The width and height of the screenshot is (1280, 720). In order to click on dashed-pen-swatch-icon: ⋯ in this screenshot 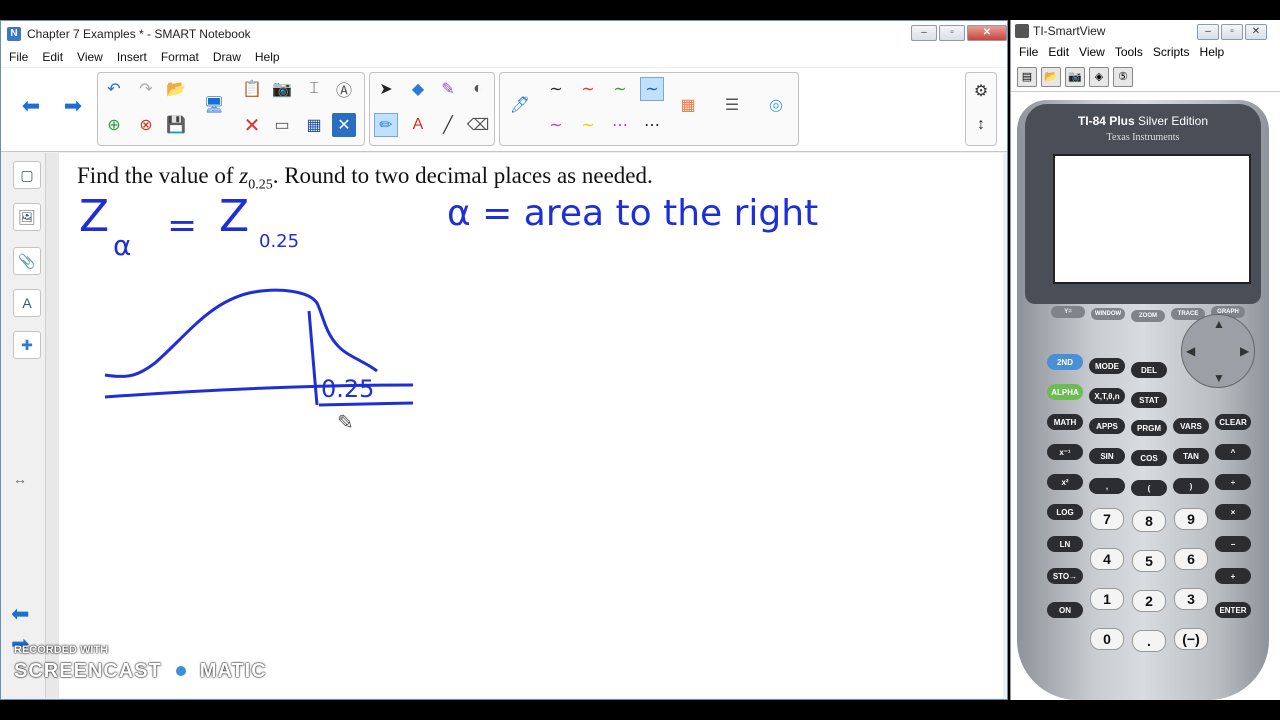, I will do `click(620, 125)`.